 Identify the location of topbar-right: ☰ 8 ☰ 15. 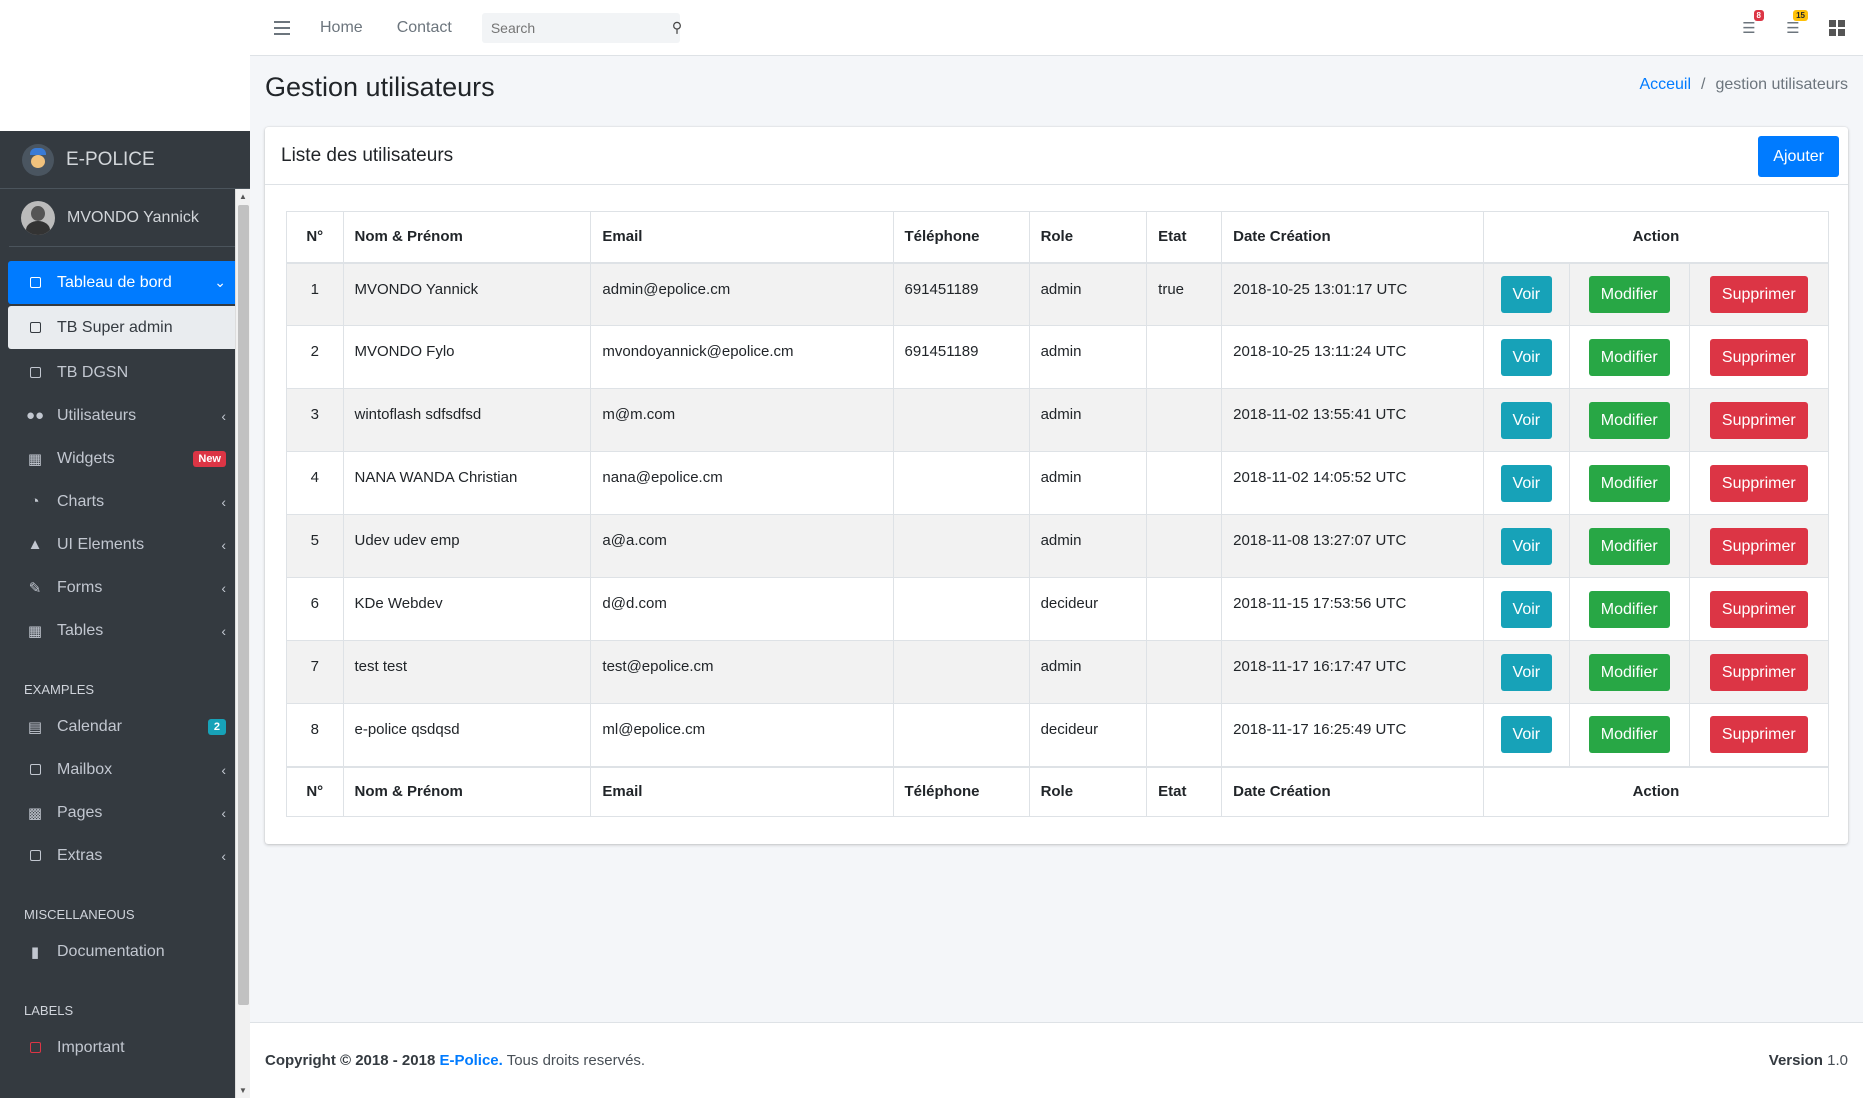
(1795, 28).